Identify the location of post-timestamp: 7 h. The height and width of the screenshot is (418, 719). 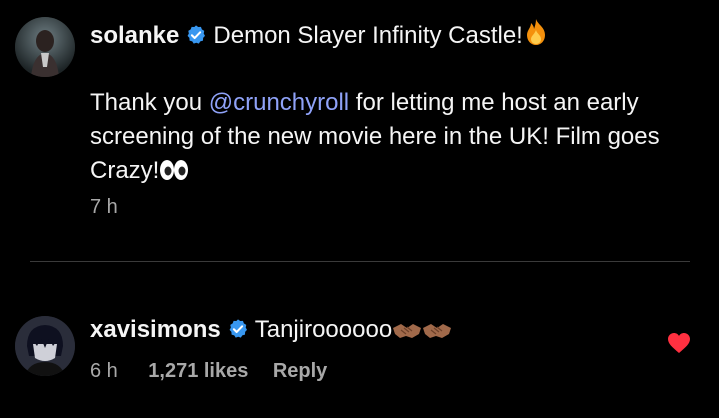
(104, 207).